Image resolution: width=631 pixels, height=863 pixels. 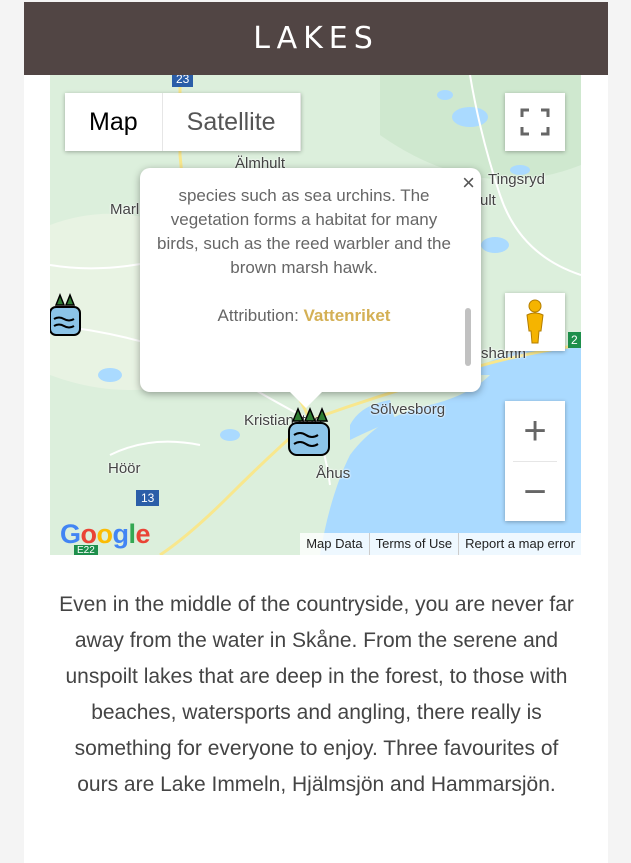 I want to click on place-label: Marl, so click(x=125, y=209).